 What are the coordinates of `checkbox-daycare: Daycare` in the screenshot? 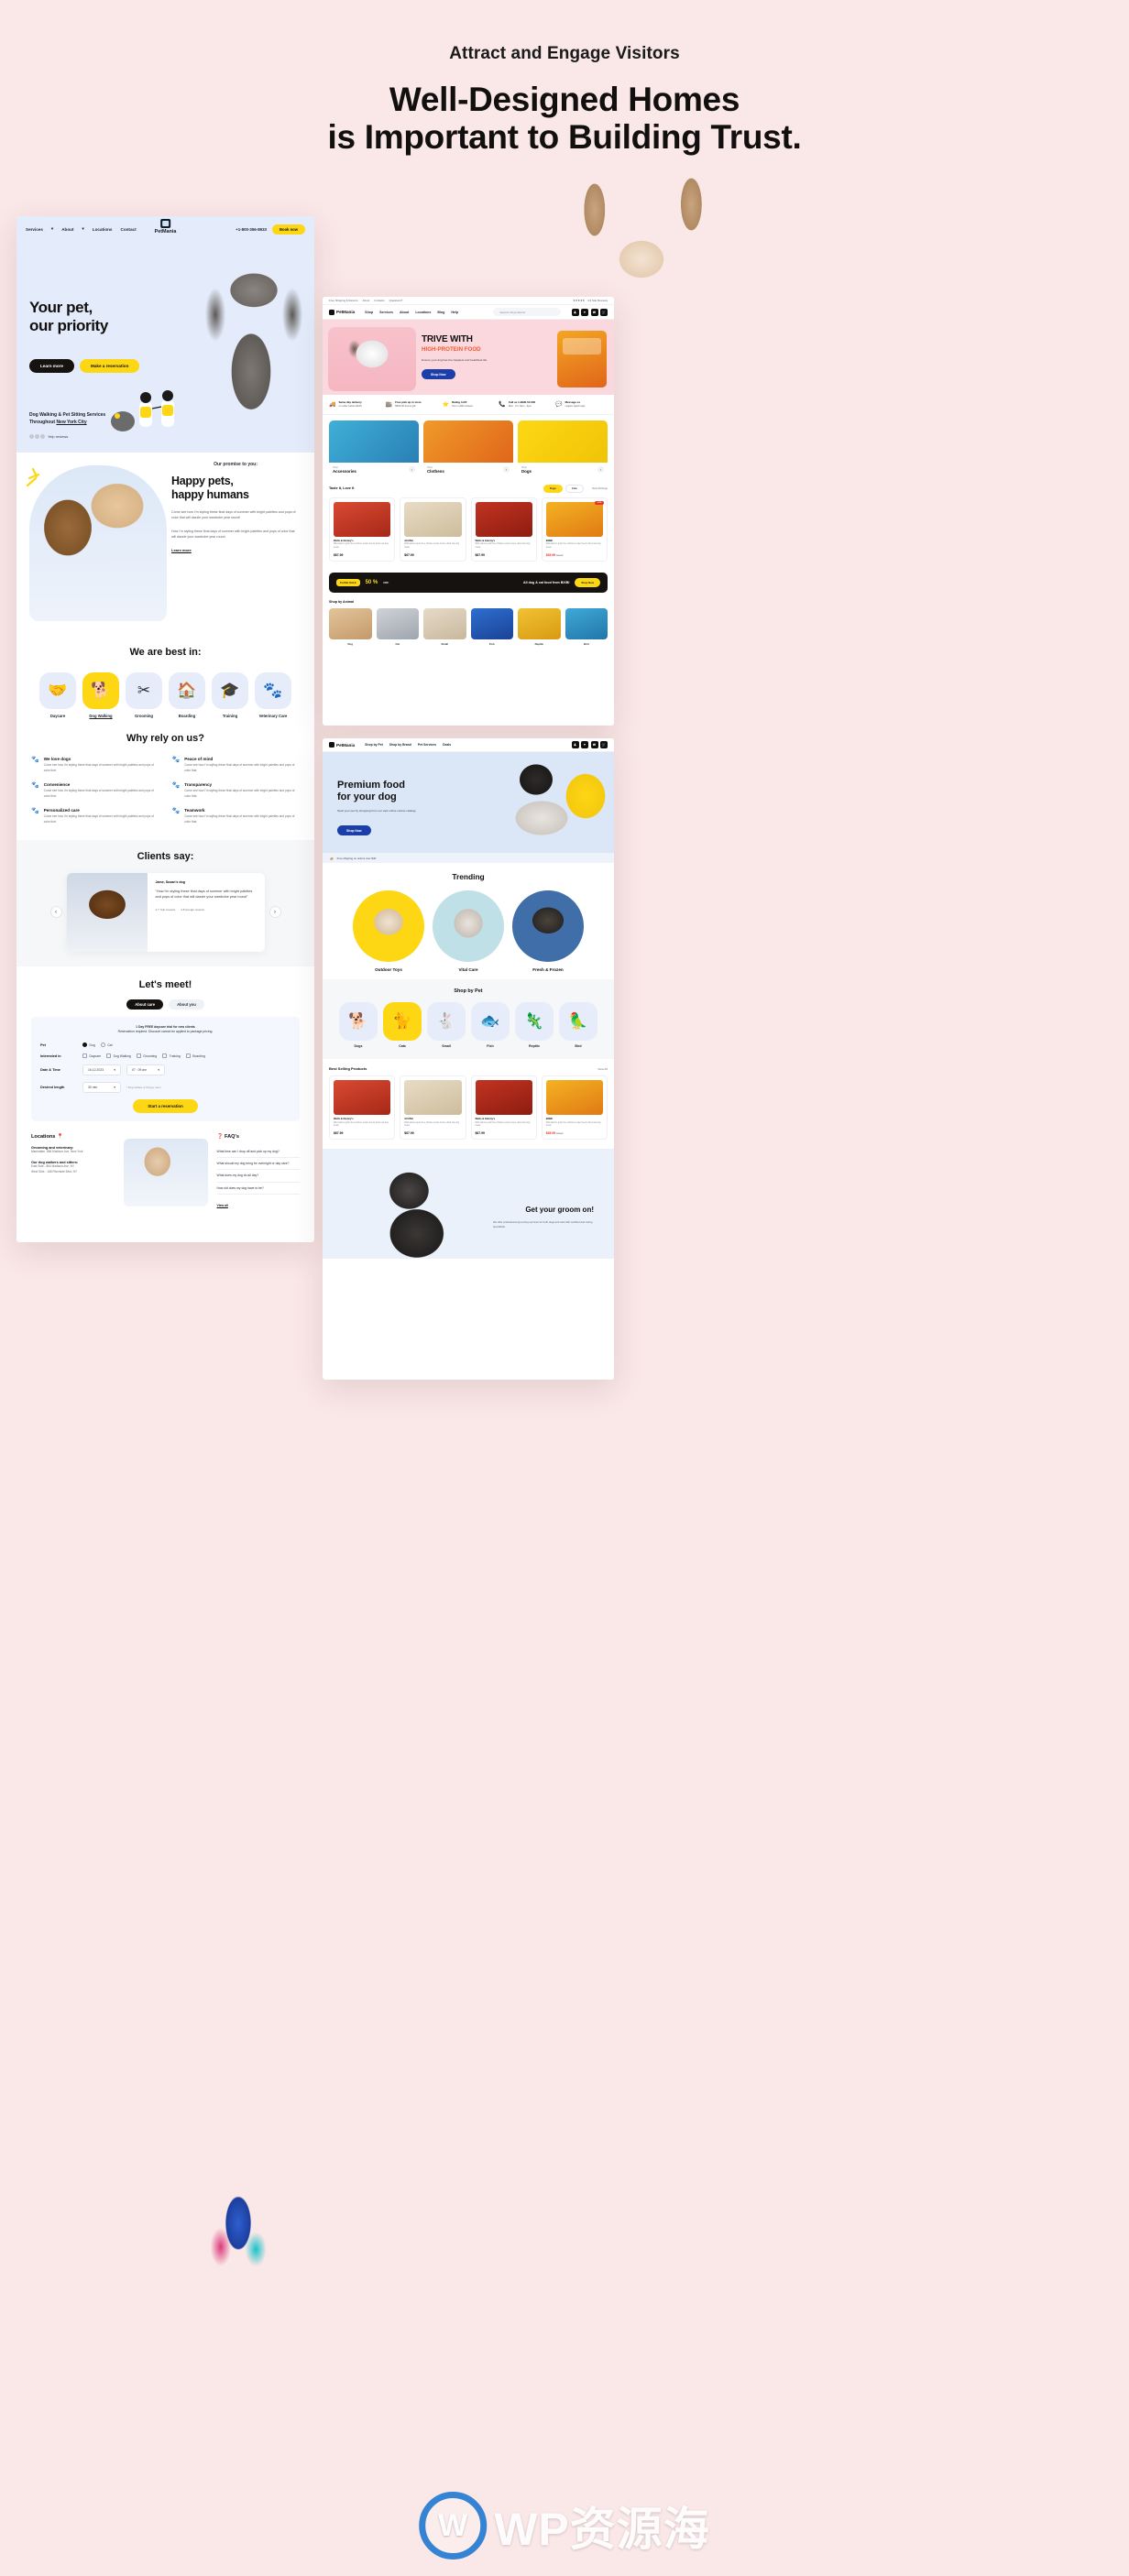 It's located at (92, 1056).